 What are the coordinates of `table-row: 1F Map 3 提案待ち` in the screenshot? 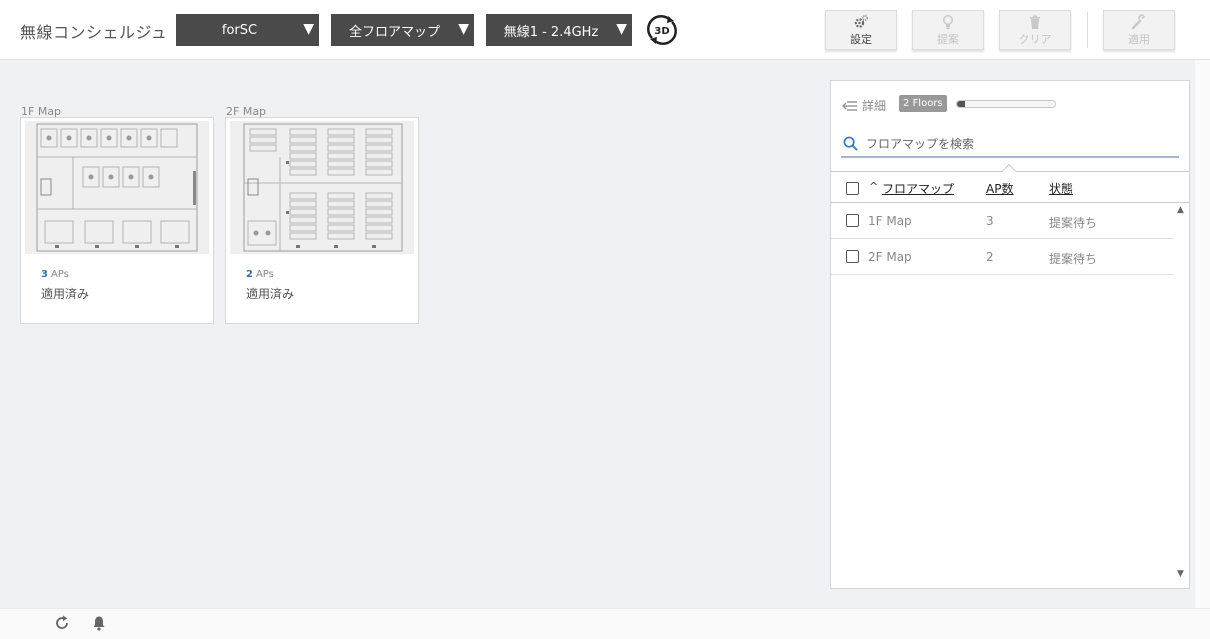 It's located at (1002, 221).